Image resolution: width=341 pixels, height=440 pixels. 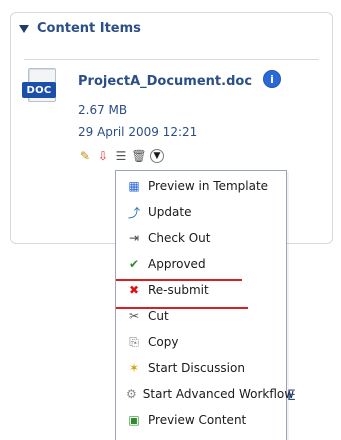 I want to click on menu-label: Approved, so click(x=177, y=264).